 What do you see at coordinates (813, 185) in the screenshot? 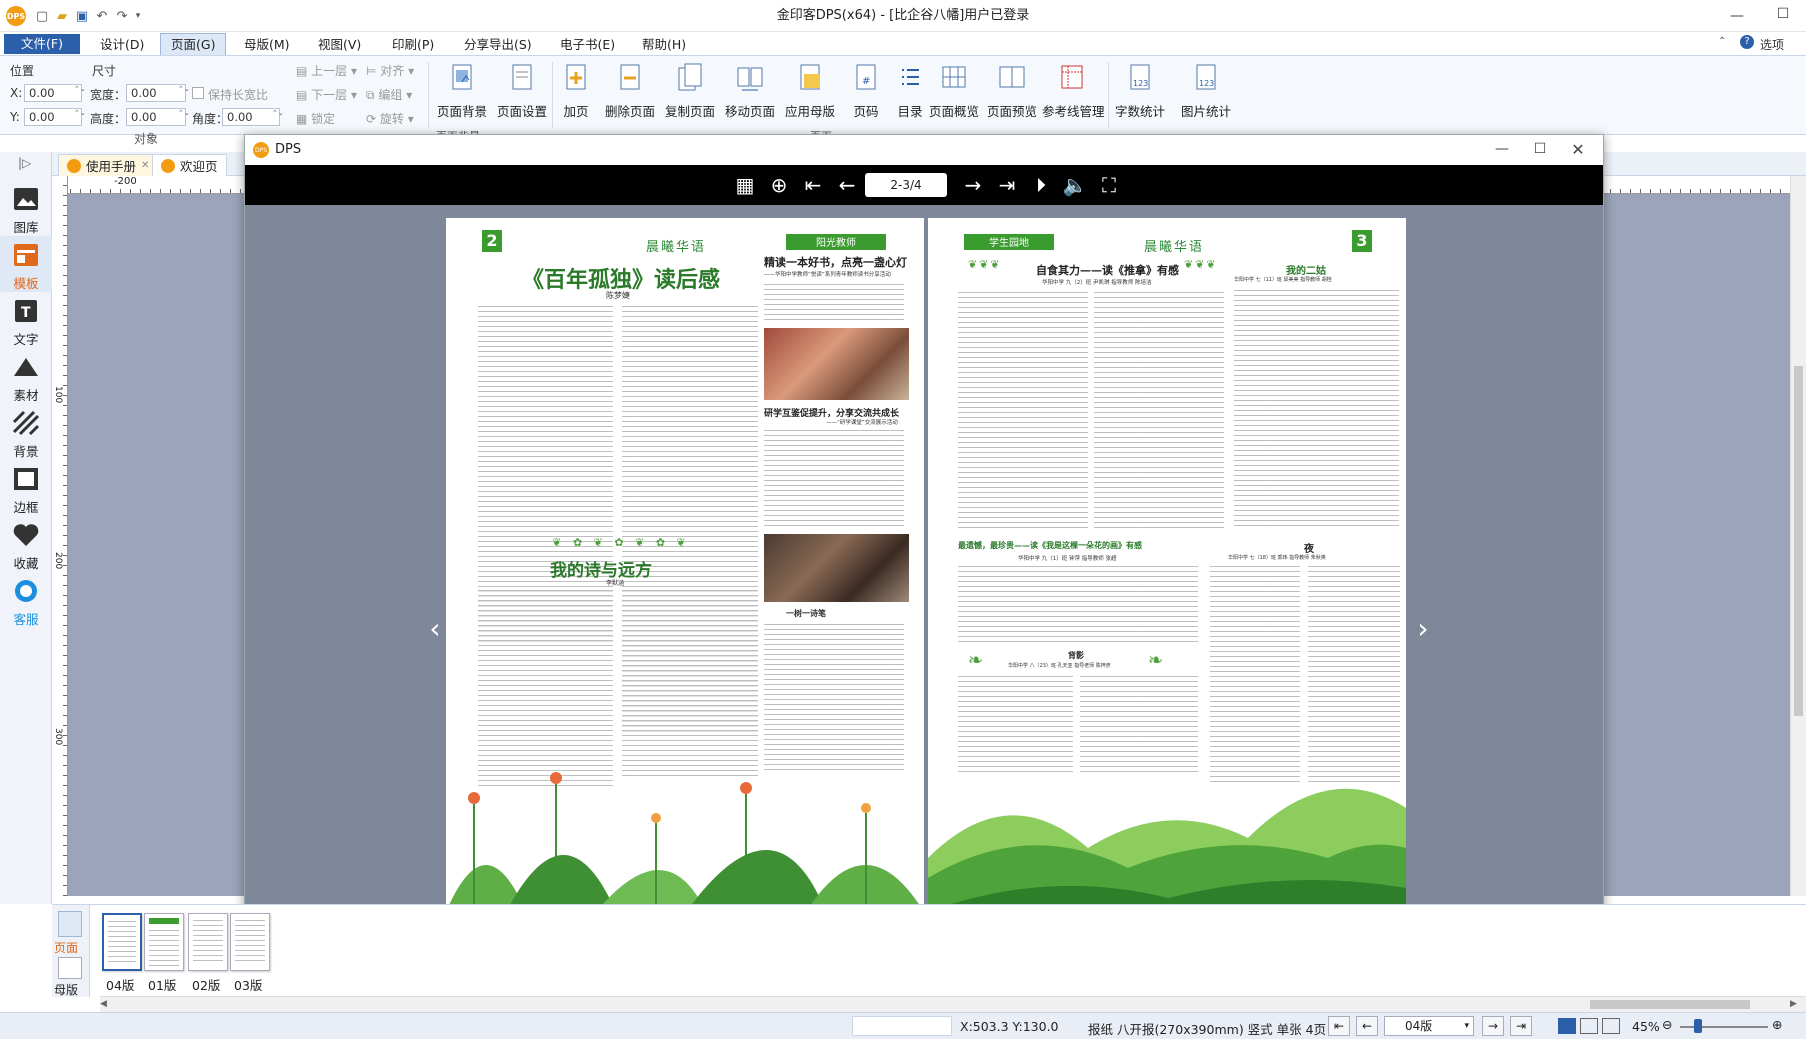
I see `first-page-icon: ⇤` at bounding box center [813, 185].